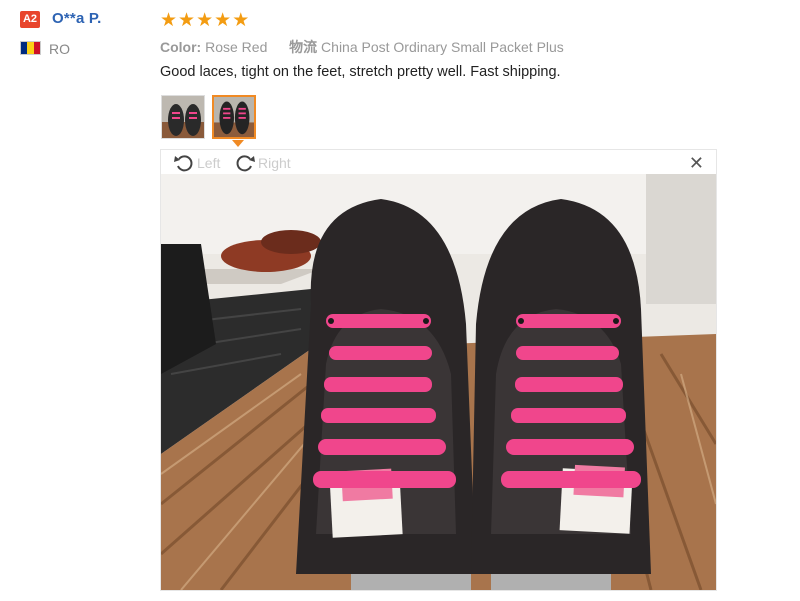  I want to click on close-icon: ✕, so click(696, 163).